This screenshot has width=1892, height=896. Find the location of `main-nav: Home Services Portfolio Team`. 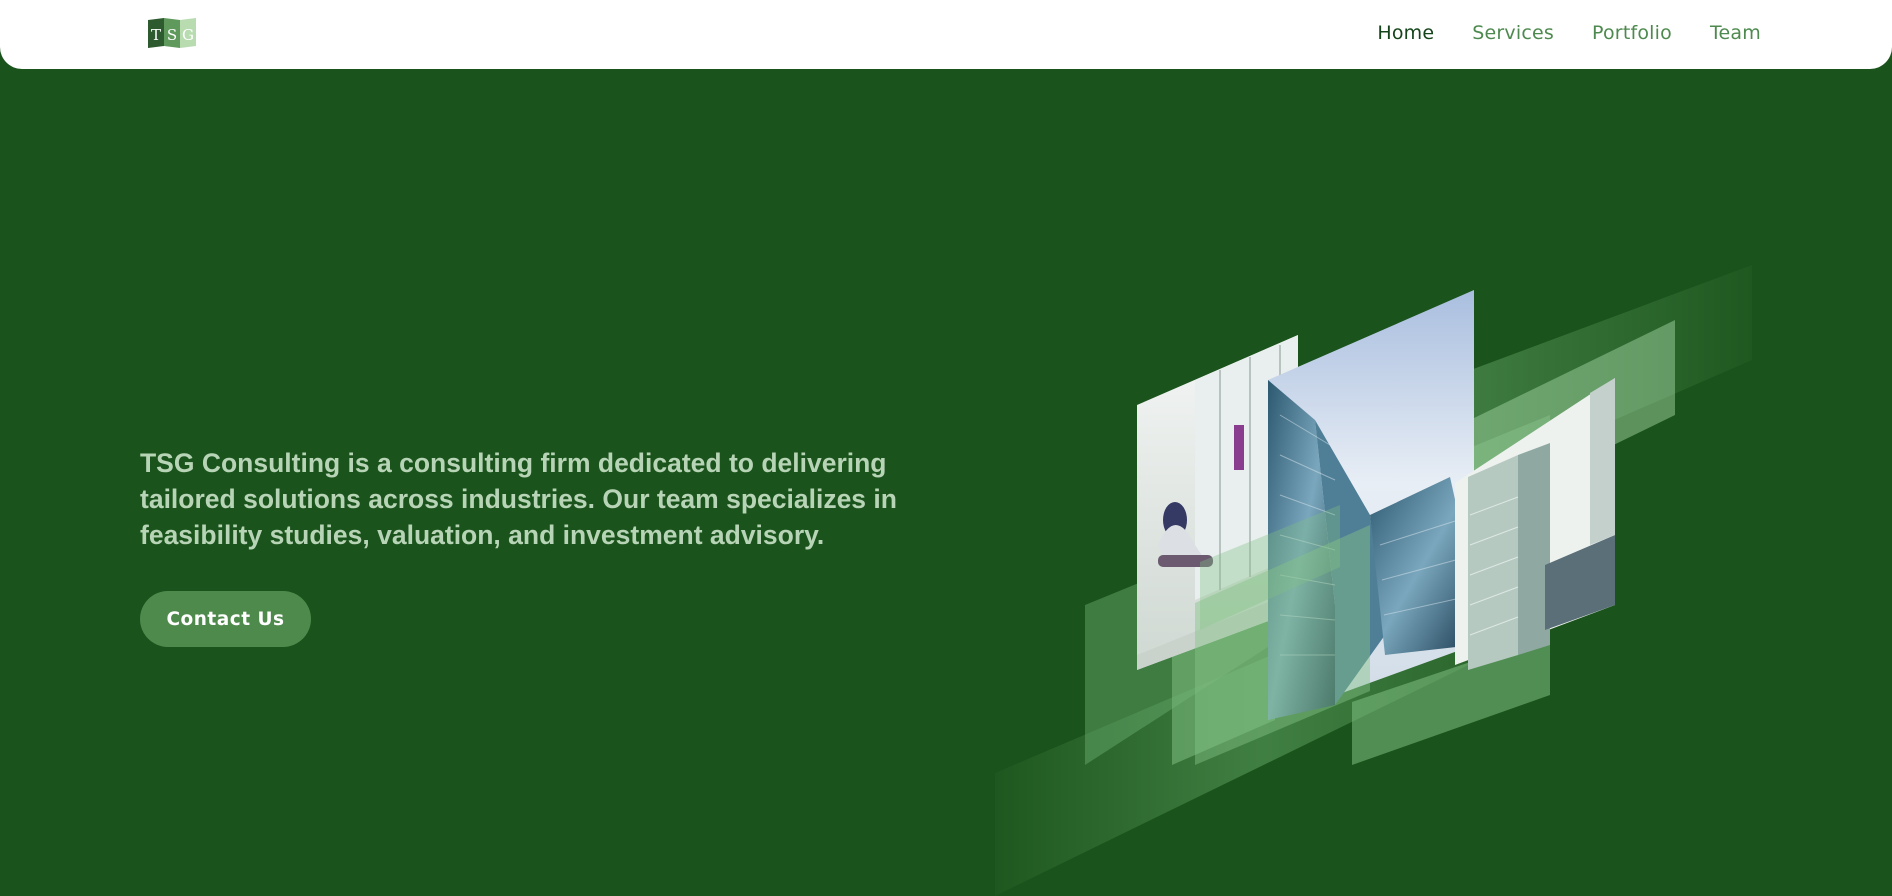

main-nav: Home Services Portfolio Team is located at coordinates (1569, 33).